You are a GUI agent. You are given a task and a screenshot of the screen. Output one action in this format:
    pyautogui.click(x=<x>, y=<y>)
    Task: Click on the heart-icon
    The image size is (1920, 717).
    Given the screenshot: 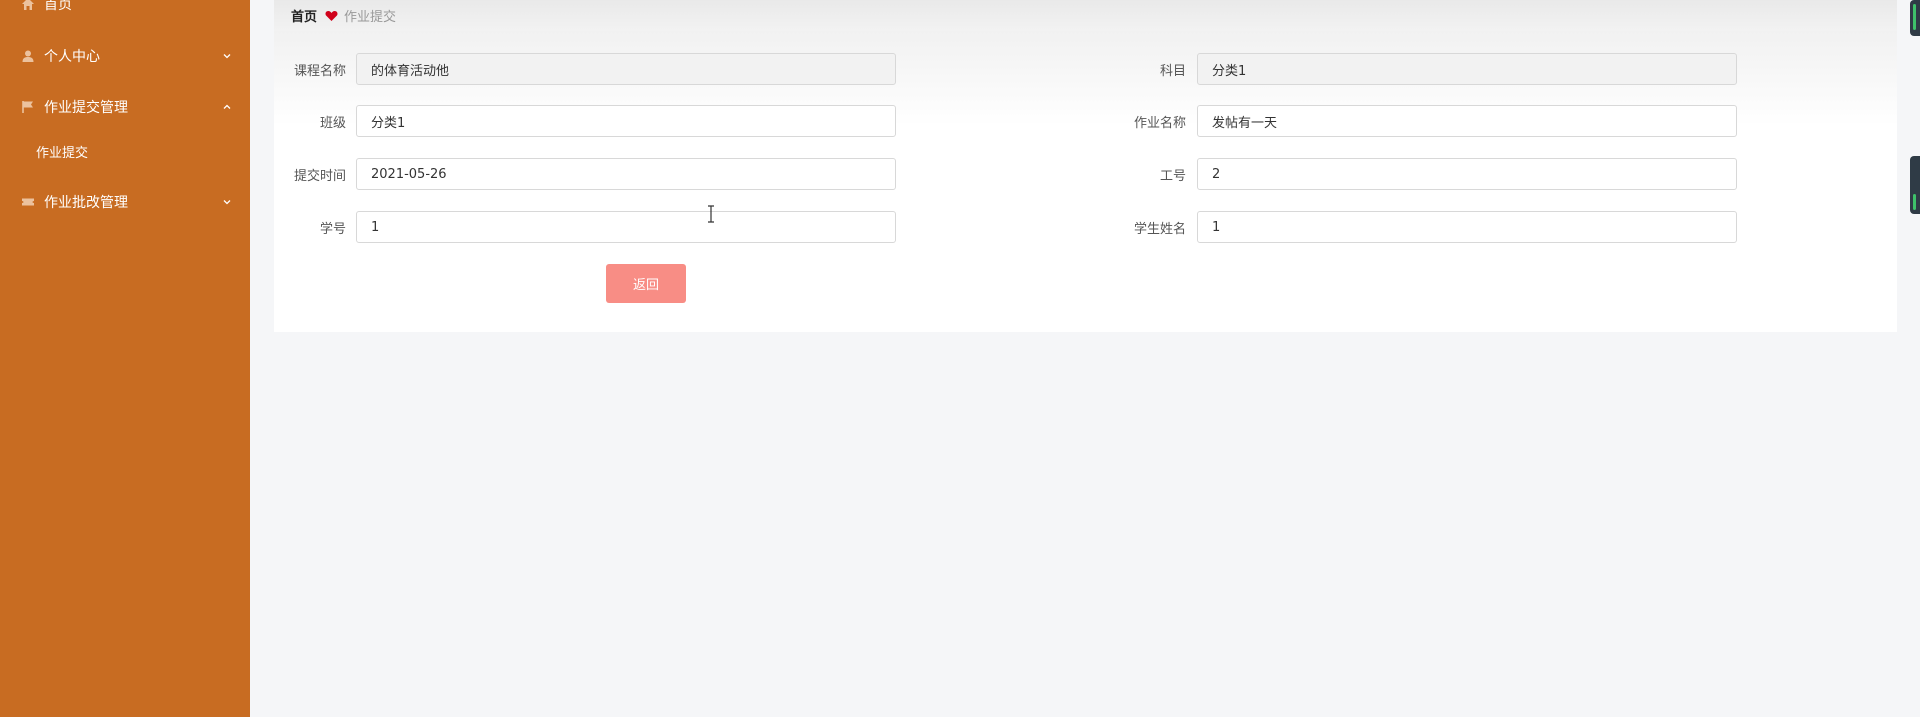 What is the action you would take?
    pyautogui.click(x=331, y=16)
    